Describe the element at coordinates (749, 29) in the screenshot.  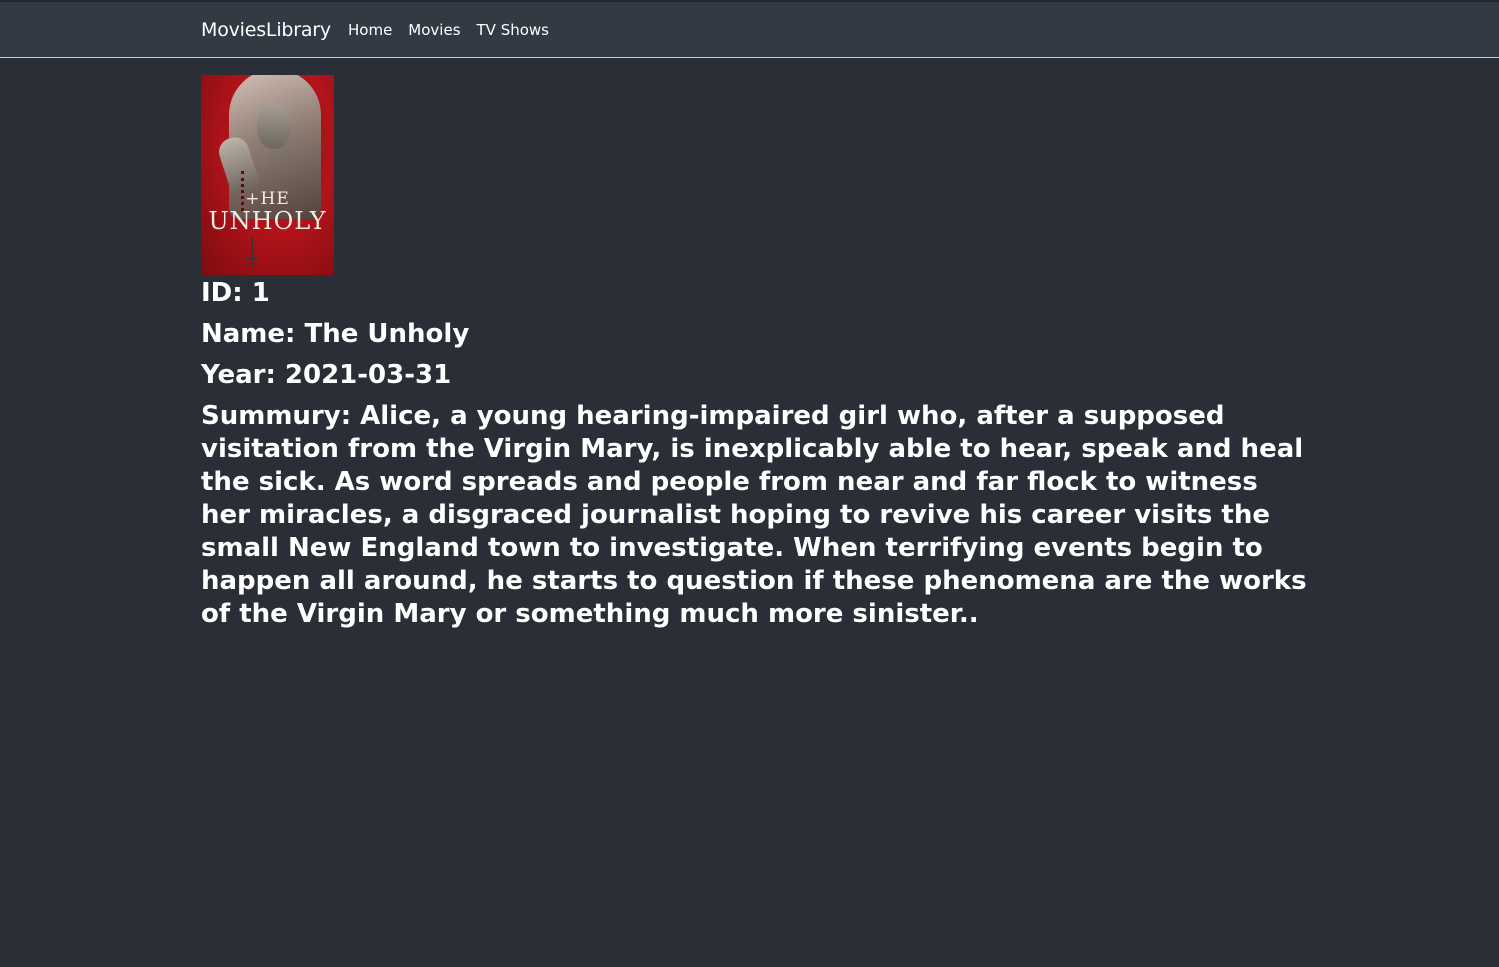
I see `top-navbar: MoviesLibrary Home Movies TV Shows` at that location.